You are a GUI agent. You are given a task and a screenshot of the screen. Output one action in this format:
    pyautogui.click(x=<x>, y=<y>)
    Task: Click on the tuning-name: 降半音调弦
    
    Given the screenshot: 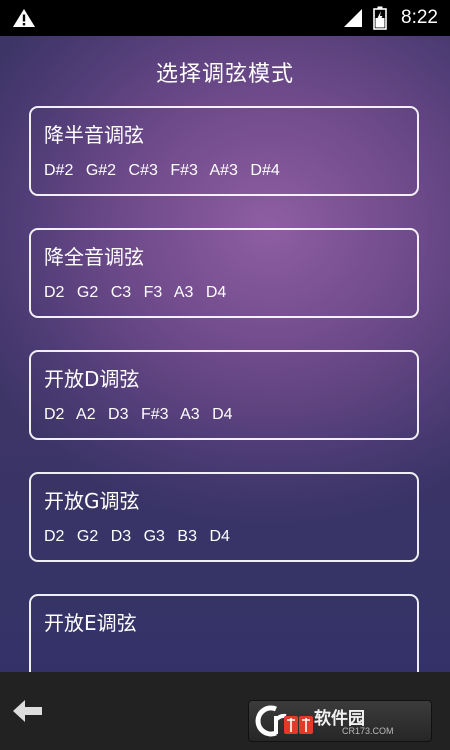 What is the action you would take?
    pyautogui.click(x=94, y=135)
    